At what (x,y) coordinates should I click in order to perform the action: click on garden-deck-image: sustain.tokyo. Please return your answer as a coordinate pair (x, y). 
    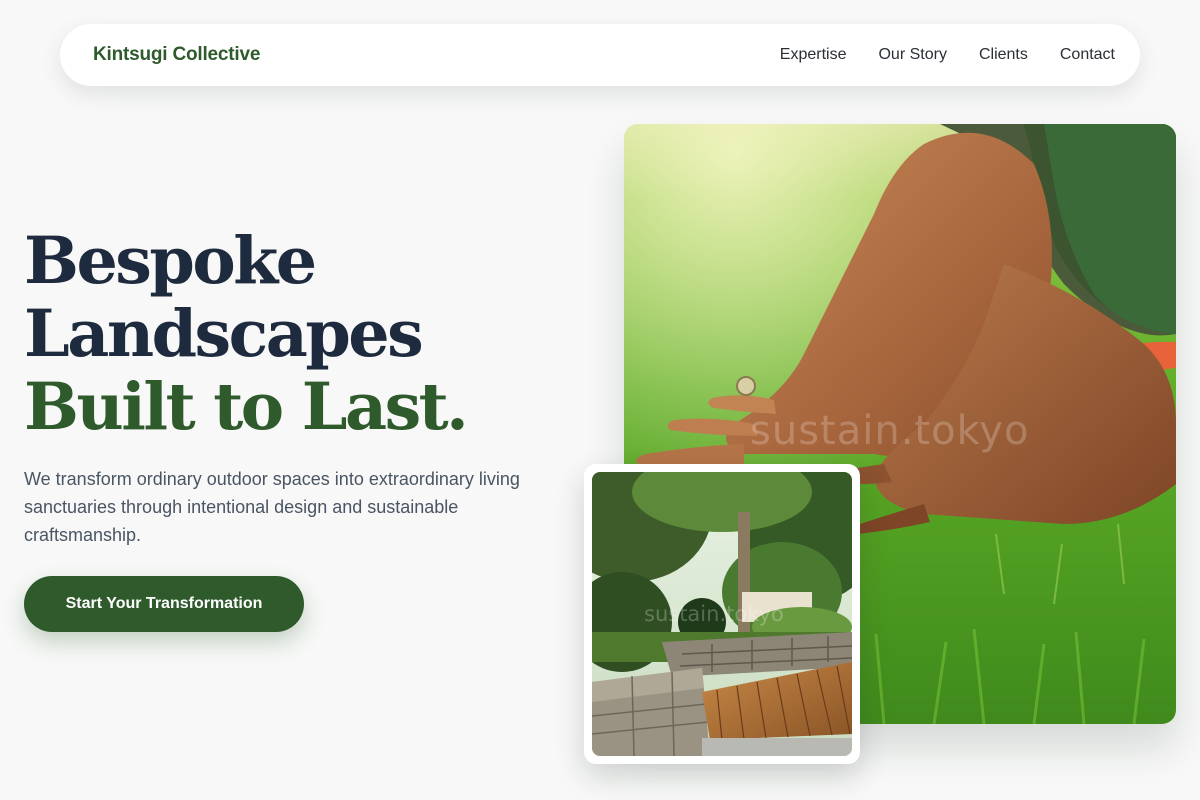
    Looking at the image, I should click on (722, 614).